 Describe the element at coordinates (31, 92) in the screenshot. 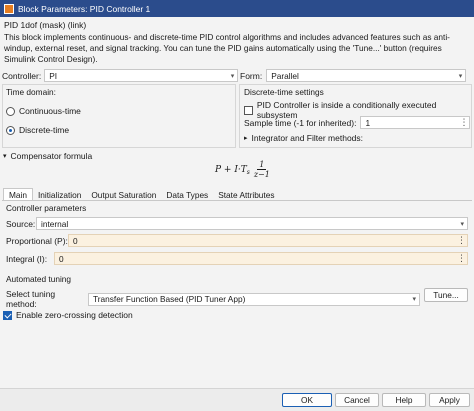

I see `time-domain-title: Time domain:` at that location.